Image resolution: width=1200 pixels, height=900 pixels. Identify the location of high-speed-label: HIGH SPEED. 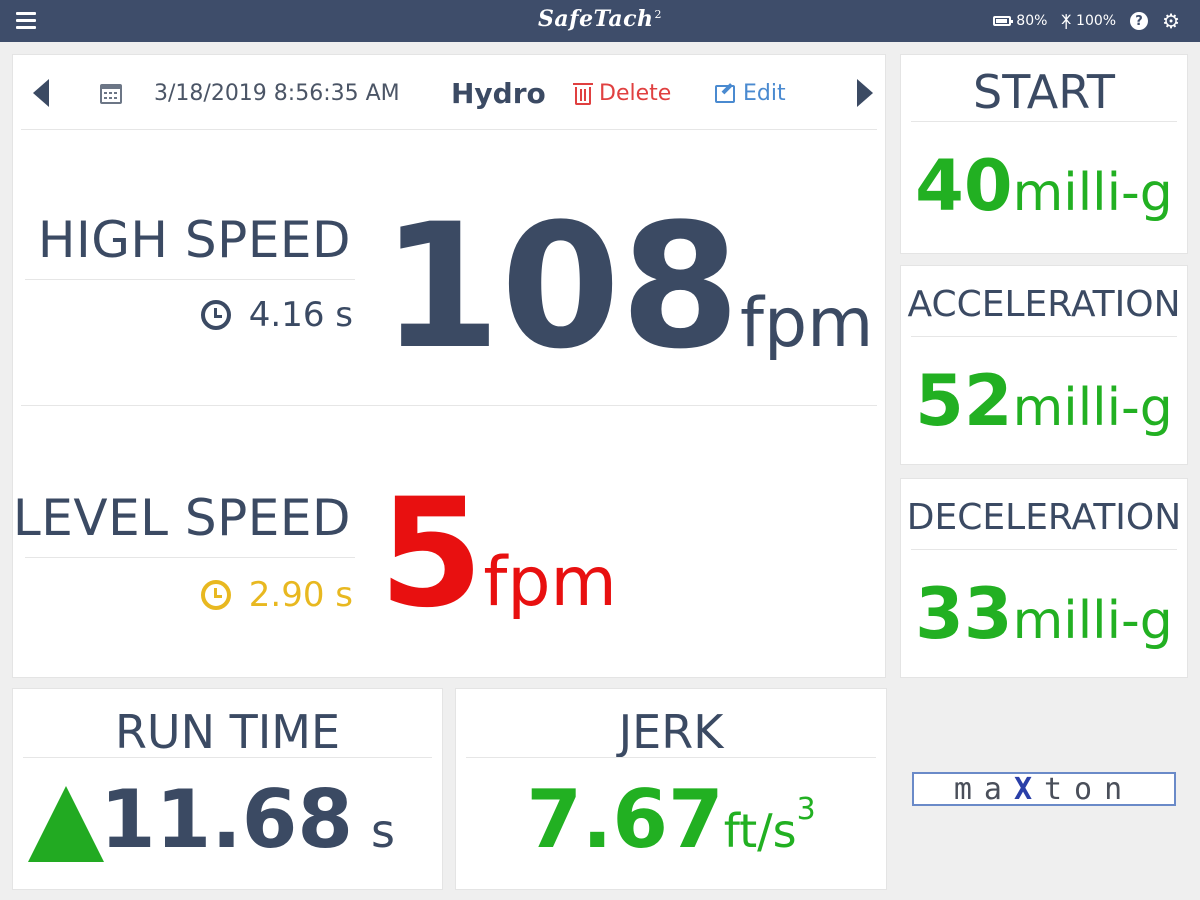
(194, 240).